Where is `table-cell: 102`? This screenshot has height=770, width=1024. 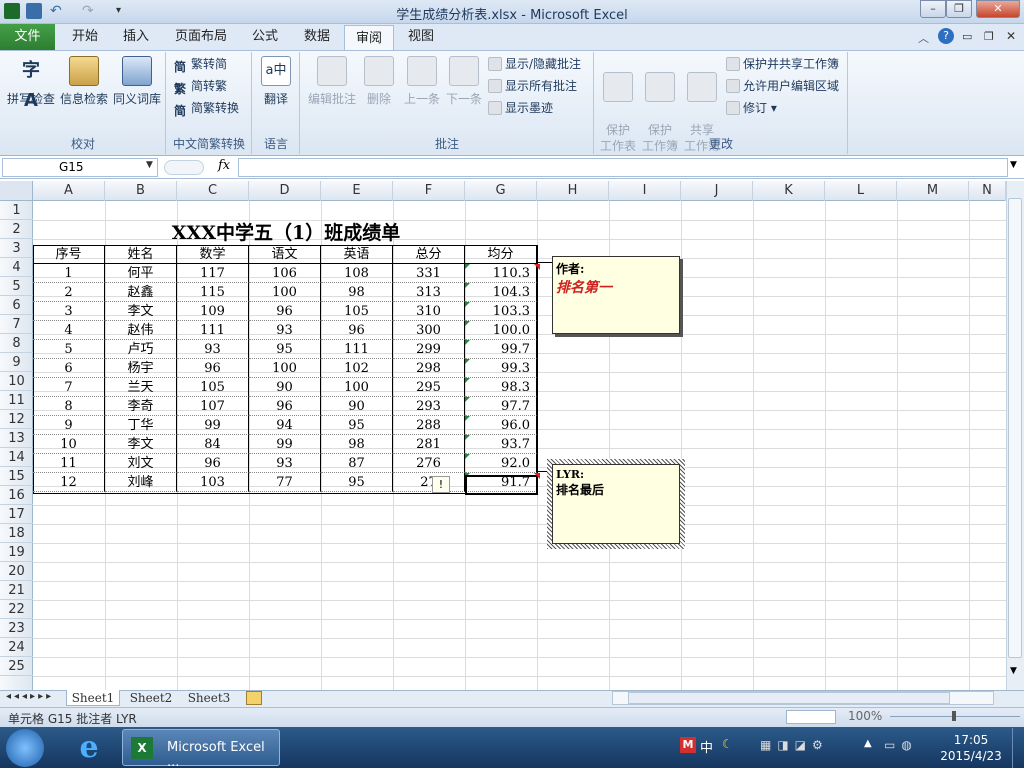 table-cell: 102 is located at coordinates (357, 368).